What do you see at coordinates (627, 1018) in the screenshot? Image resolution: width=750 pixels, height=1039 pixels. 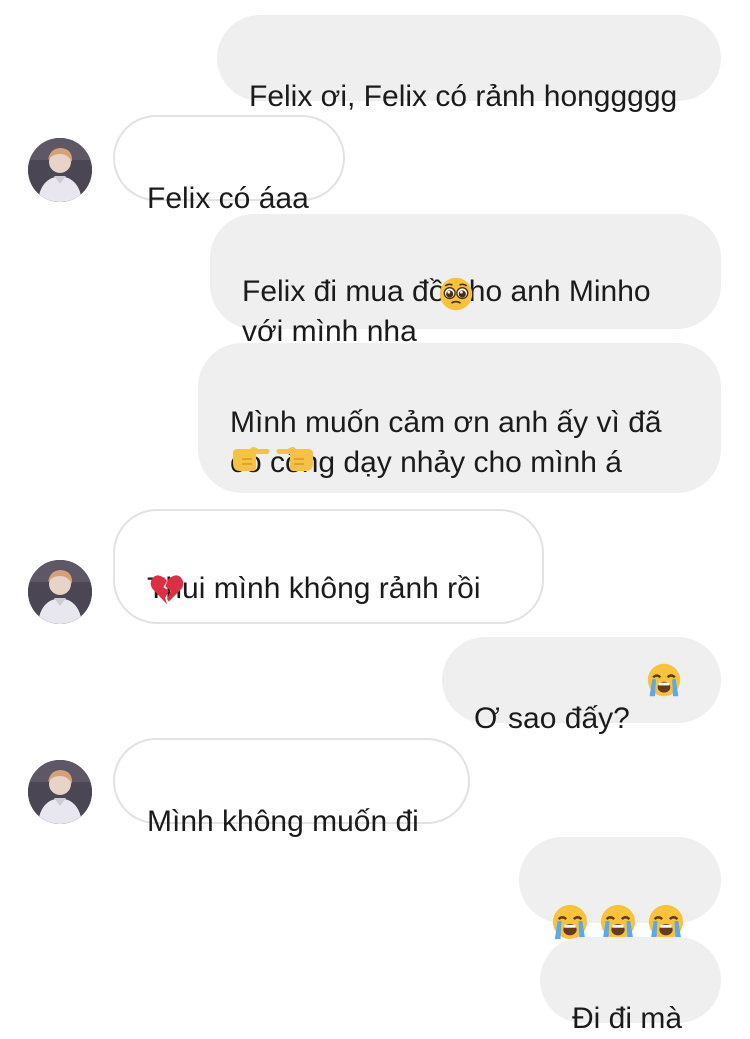 I see `message-text: Đi đi mà` at bounding box center [627, 1018].